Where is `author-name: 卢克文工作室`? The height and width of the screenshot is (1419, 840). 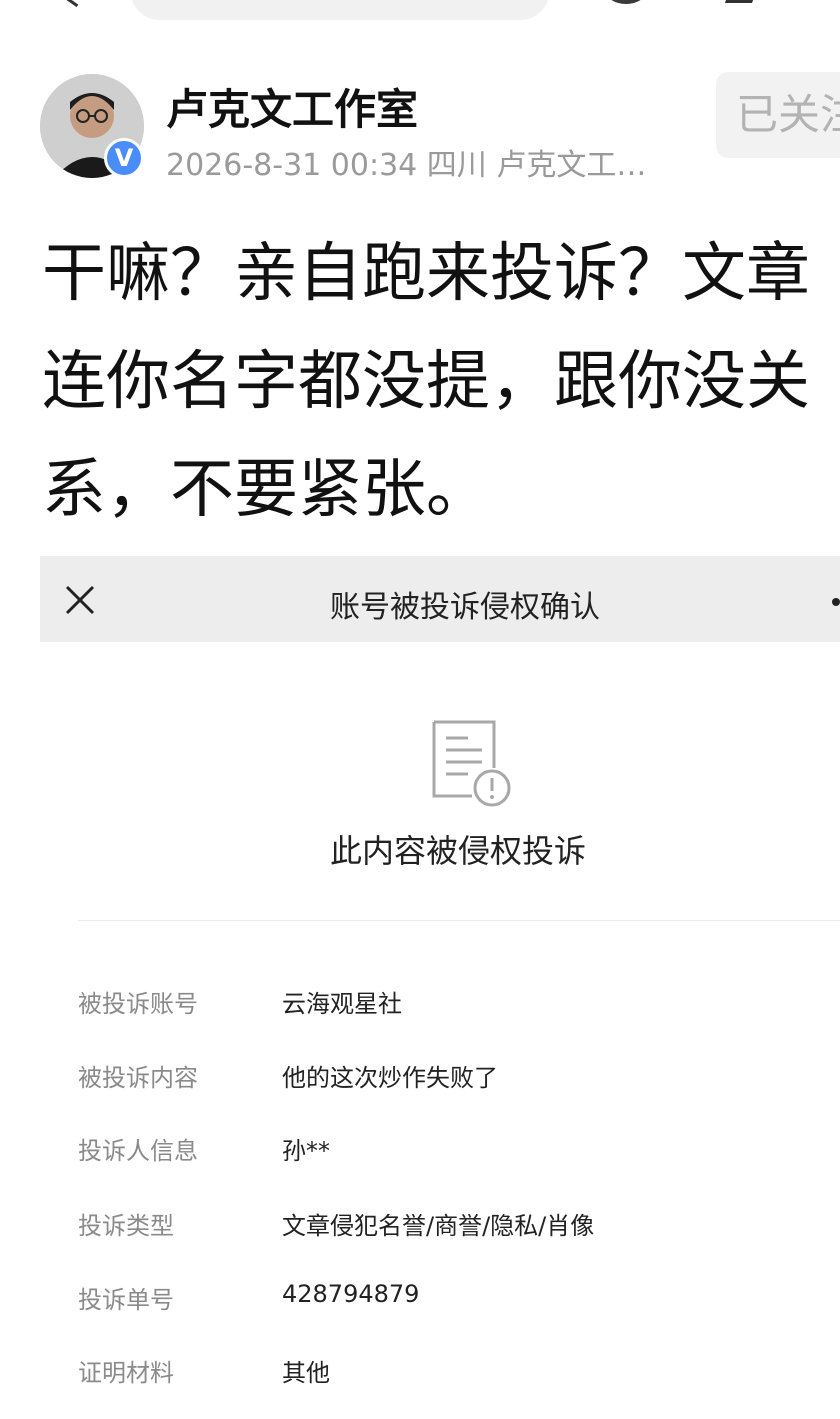 author-name: 卢克文工作室 is located at coordinates (292, 106).